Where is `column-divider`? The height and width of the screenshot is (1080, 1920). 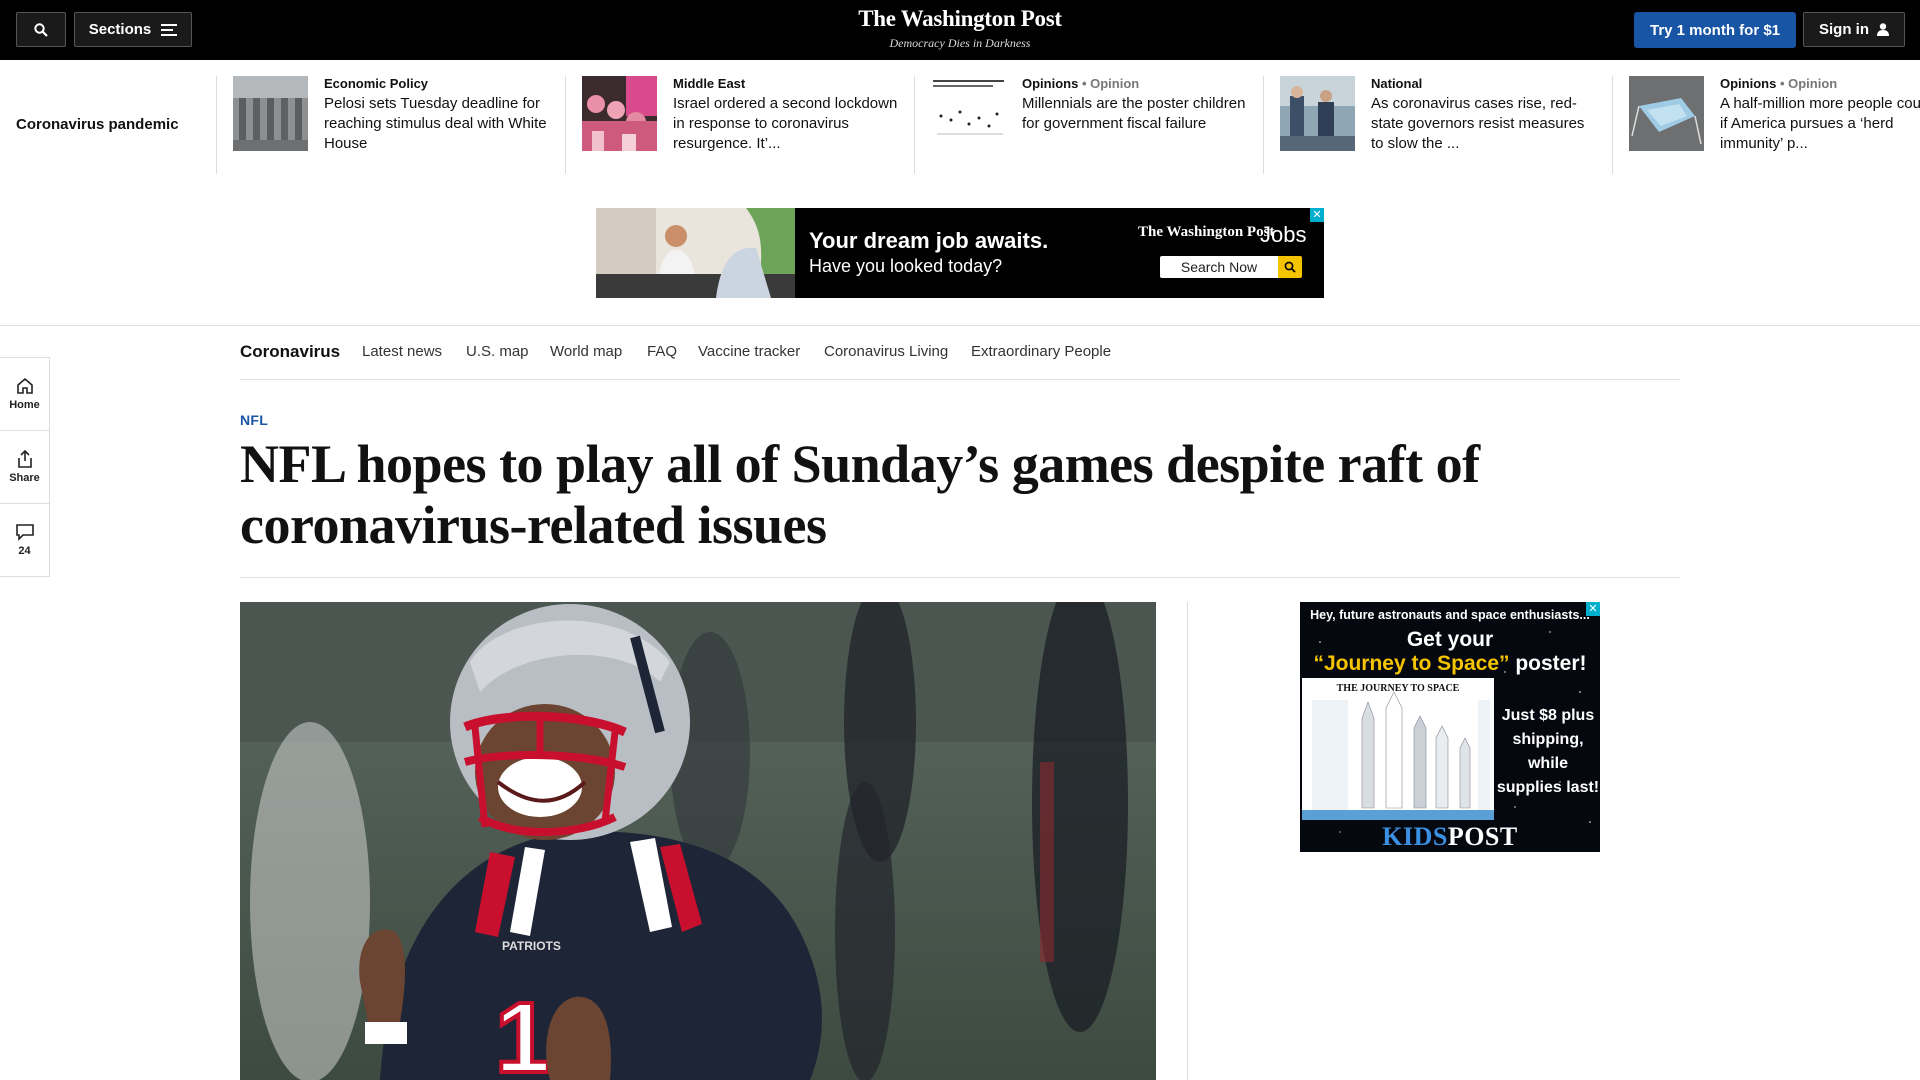
column-divider is located at coordinates (1187, 841).